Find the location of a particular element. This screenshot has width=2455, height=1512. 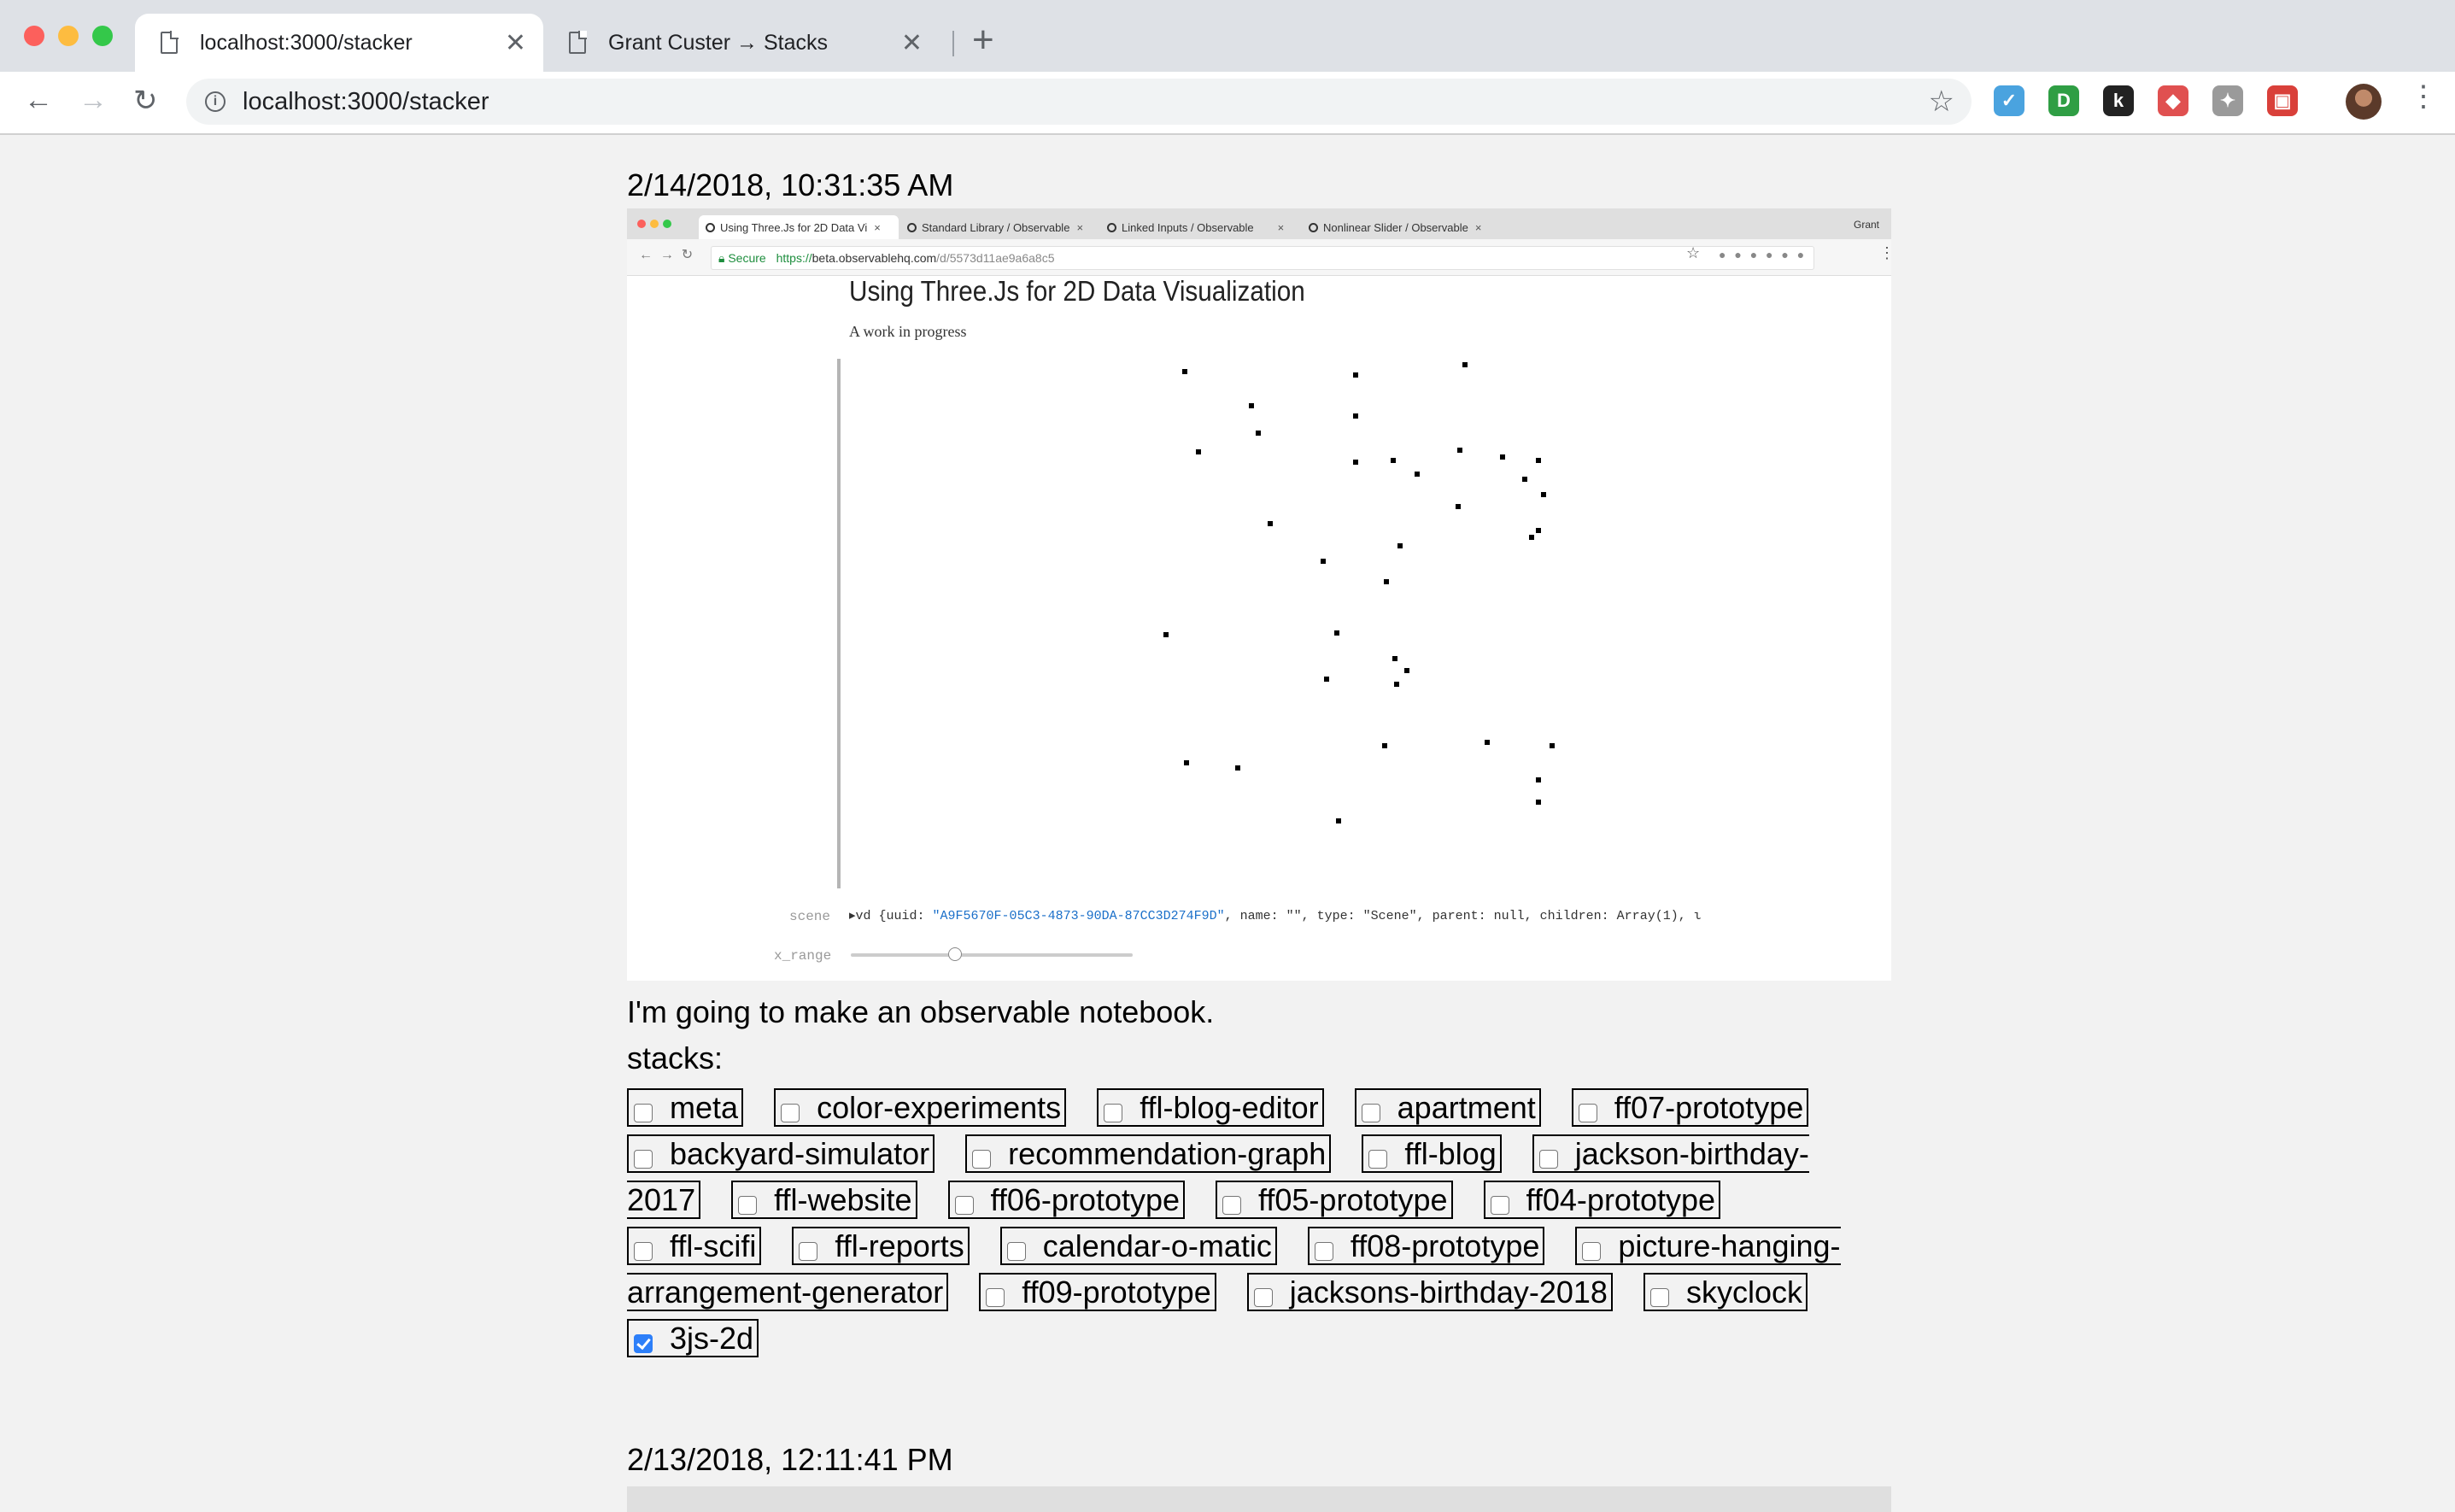

bookmark-star-icon: ☆ is located at coordinates (1941, 102).